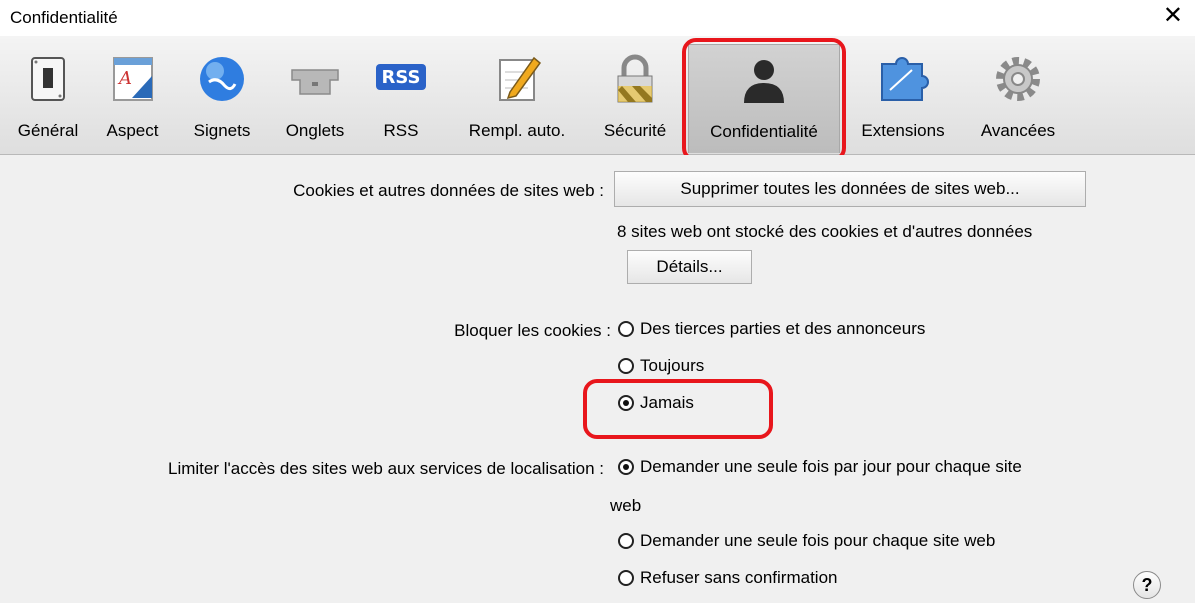  What do you see at coordinates (1147, 585) in the screenshot?
I see `help-button: ?` at bounding box center [1147, 585].